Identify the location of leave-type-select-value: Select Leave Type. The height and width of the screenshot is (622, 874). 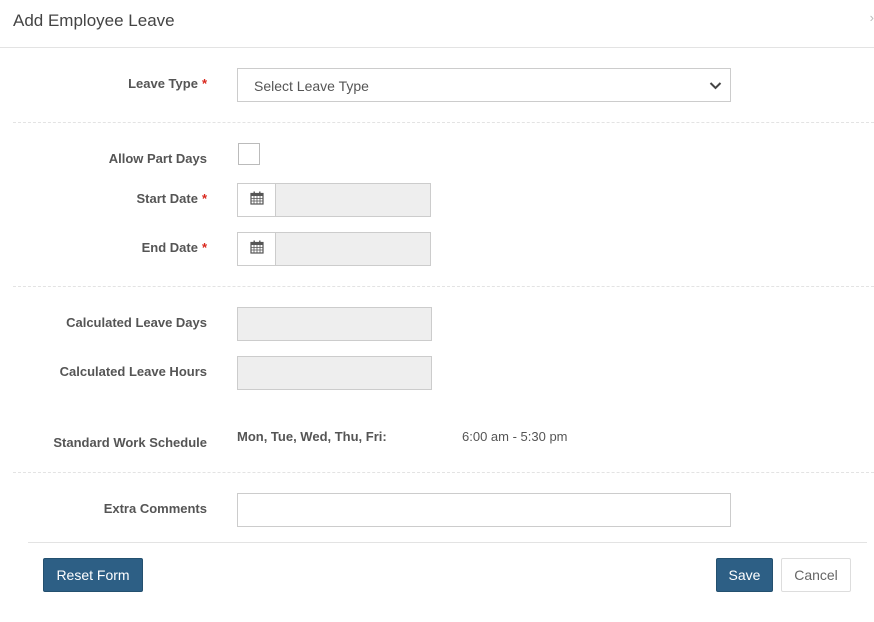
(311, 86).